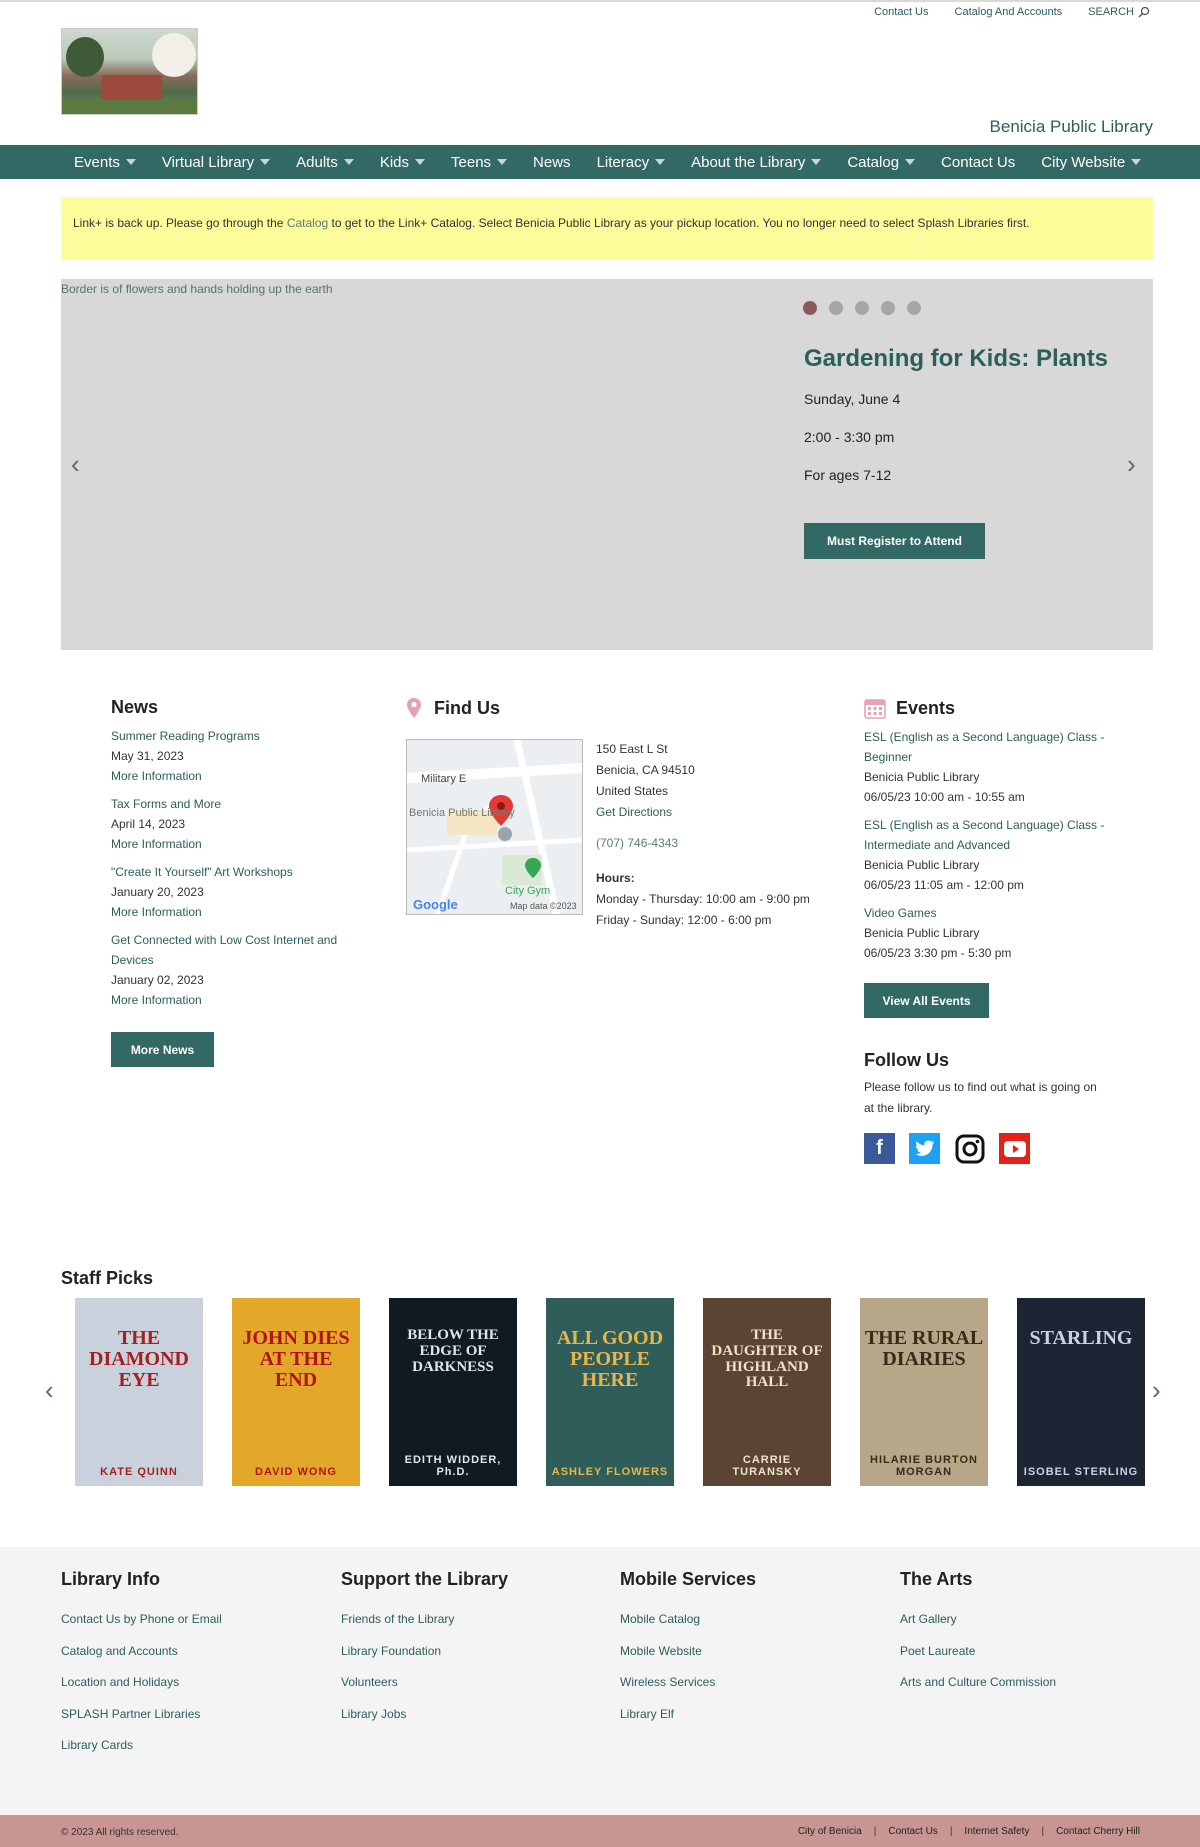 This screenshot has width=1200, height=1847. Describe the element at coordinates (901, 12) in the screenshot. I see `utility-link-contact-us: Contact Us` at that location.